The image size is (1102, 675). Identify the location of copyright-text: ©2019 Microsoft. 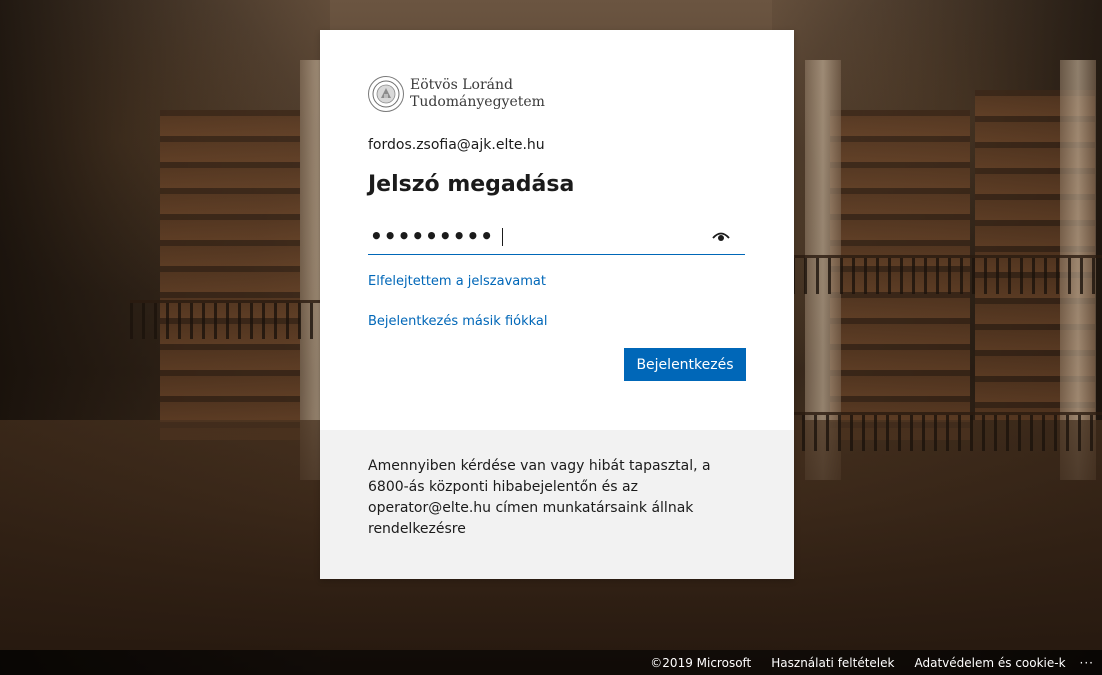
(701, 662).